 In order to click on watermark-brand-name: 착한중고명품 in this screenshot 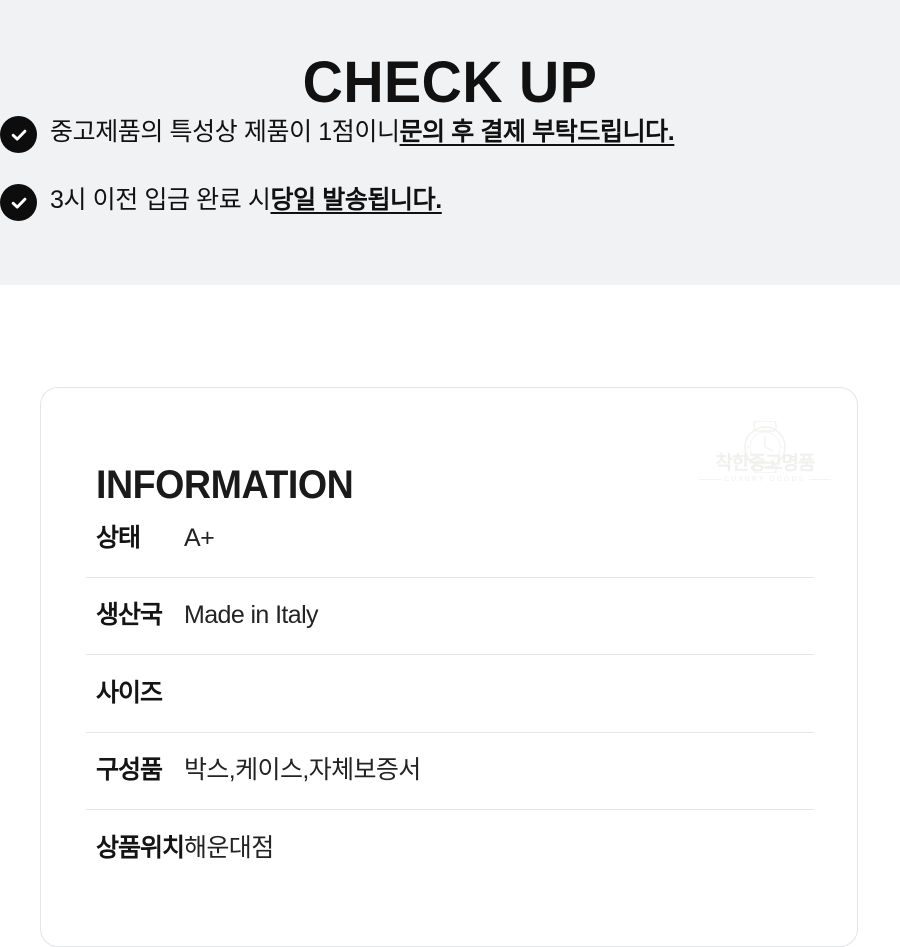, I will do `click(765, 463)`.